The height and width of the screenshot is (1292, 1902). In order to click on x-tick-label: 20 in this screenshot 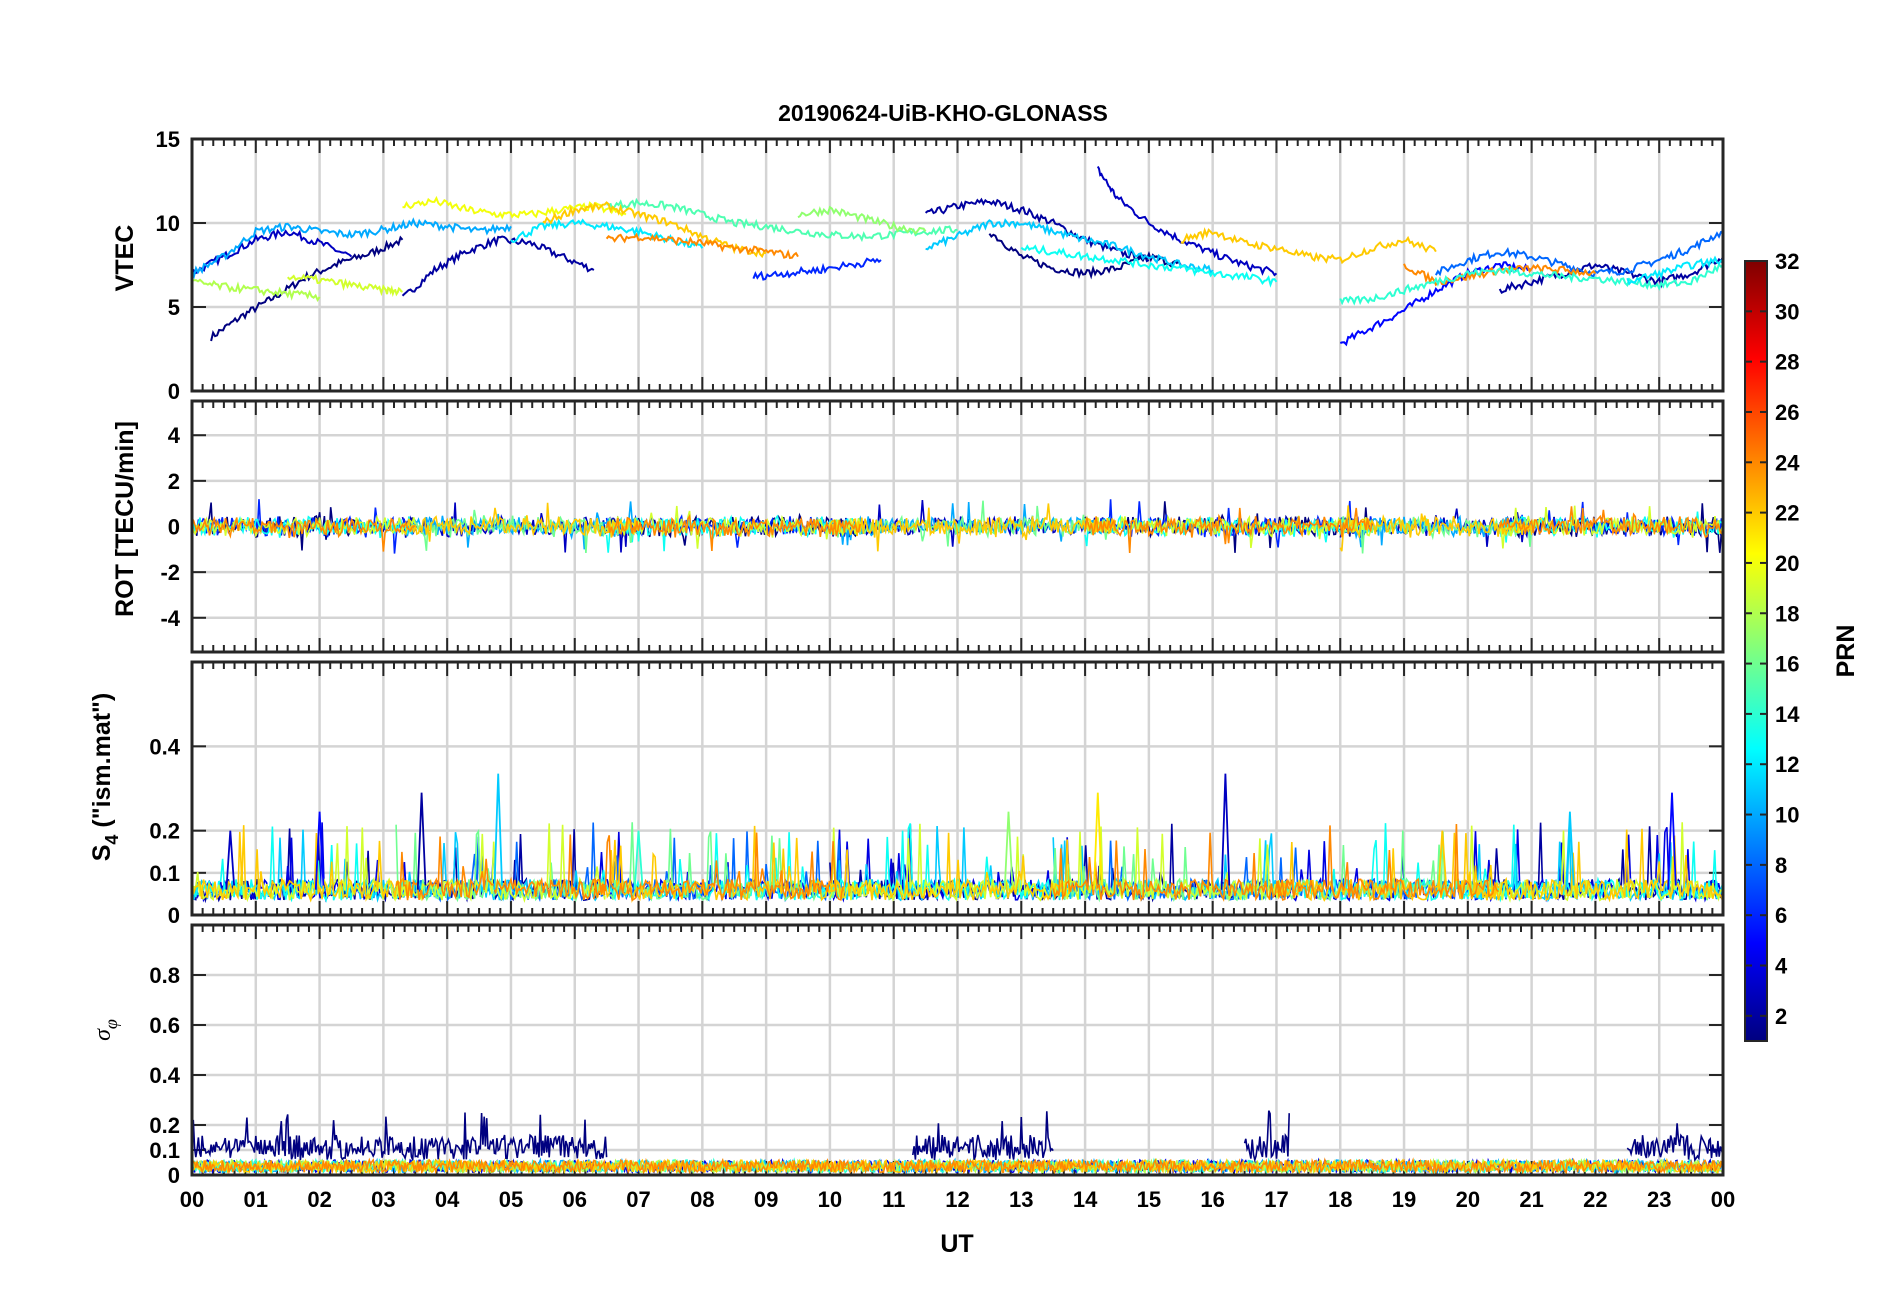, I will do `click(1468, 1199)`.